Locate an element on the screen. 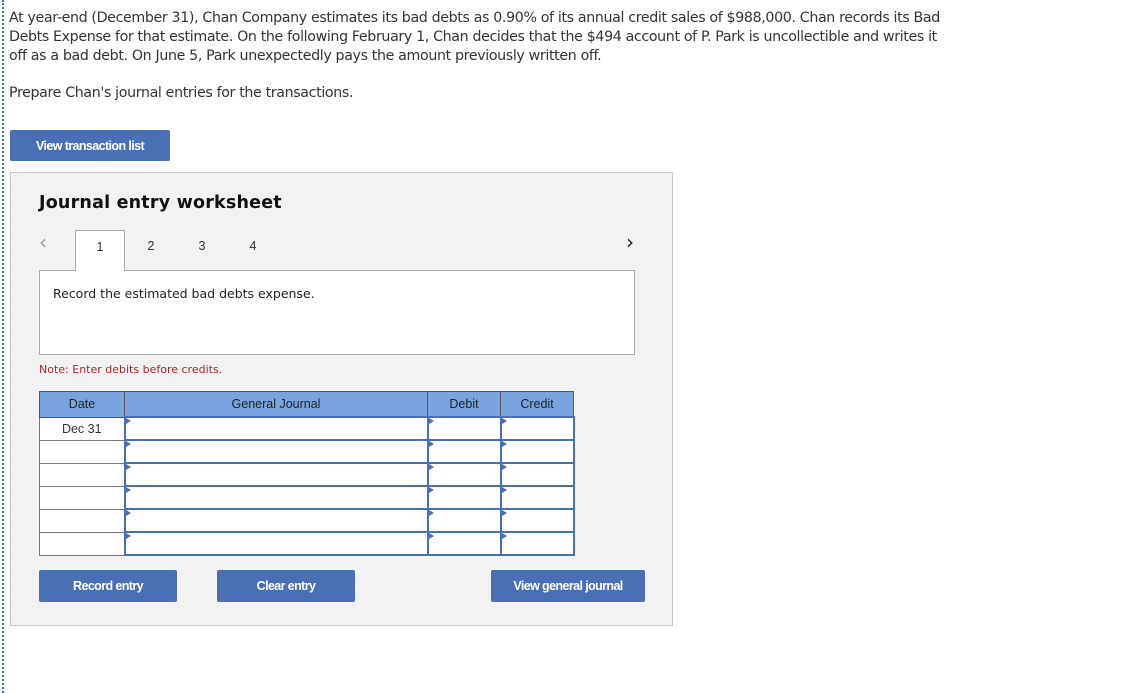  header-date: Date is located at coordinates (82, 404).